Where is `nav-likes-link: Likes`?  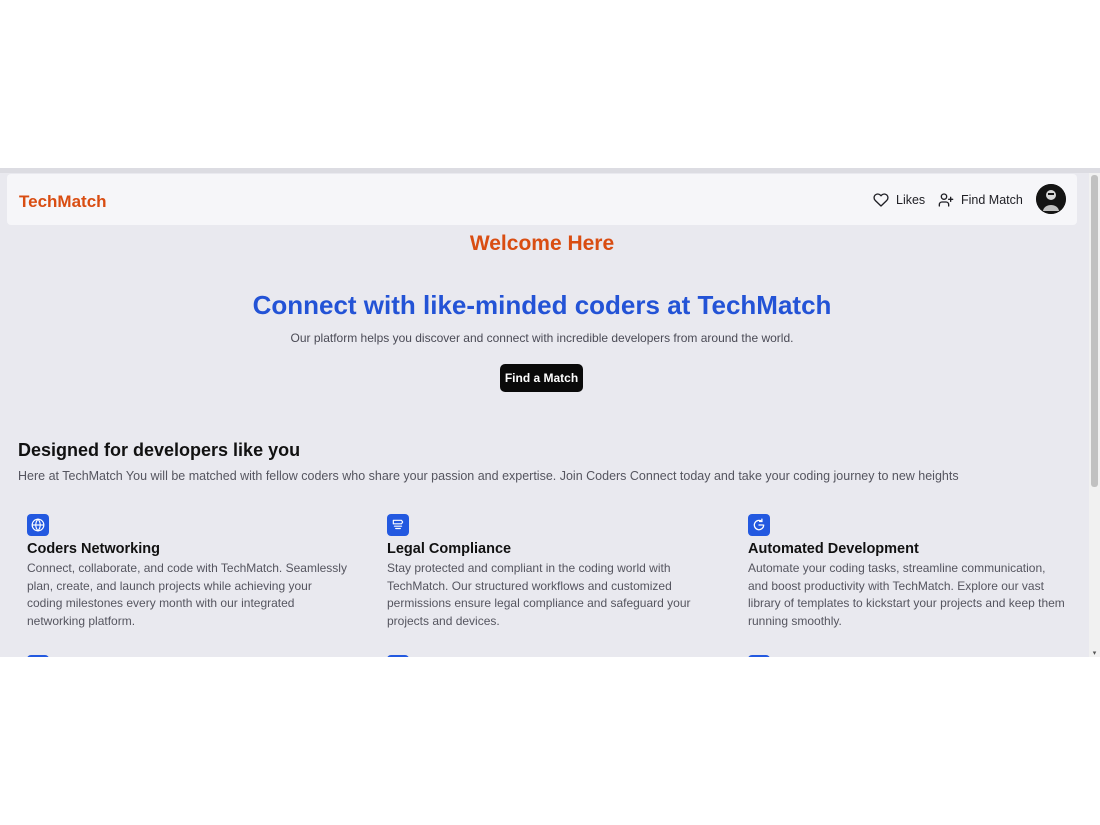
nav-likes-link: Likes is located at coordinates (899, 200).